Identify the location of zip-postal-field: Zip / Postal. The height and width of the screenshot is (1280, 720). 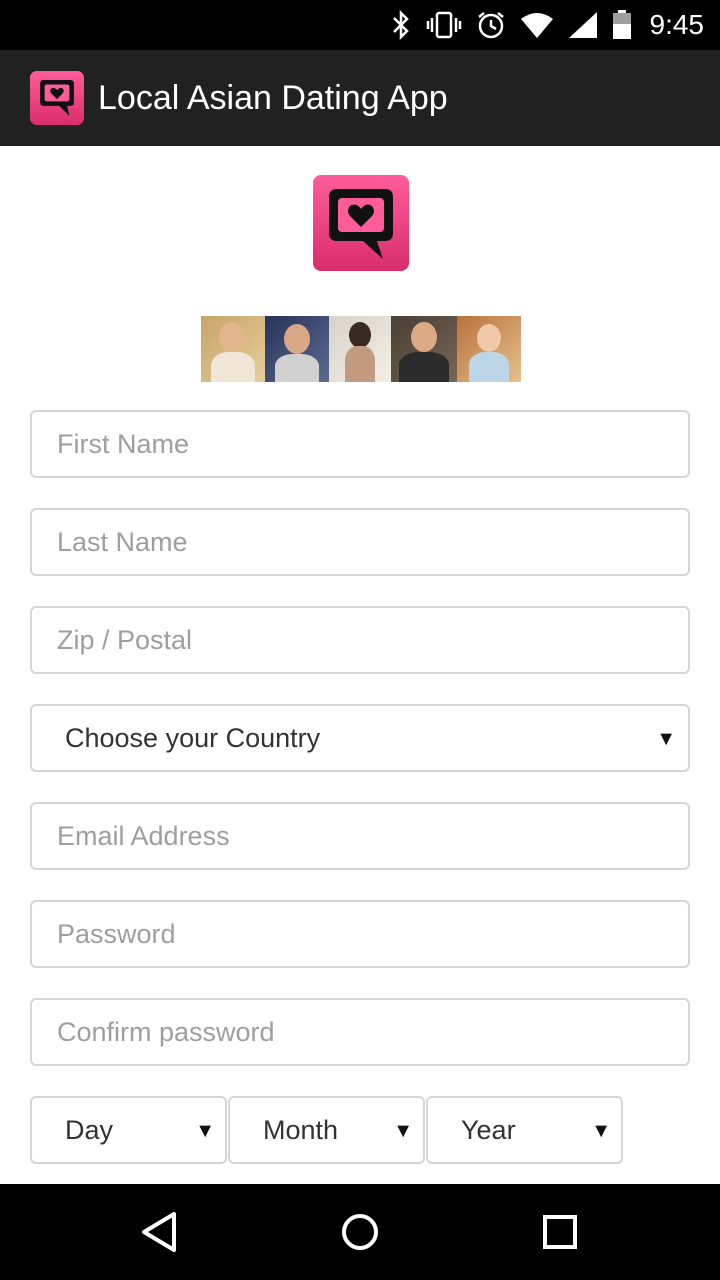
(360, 640).